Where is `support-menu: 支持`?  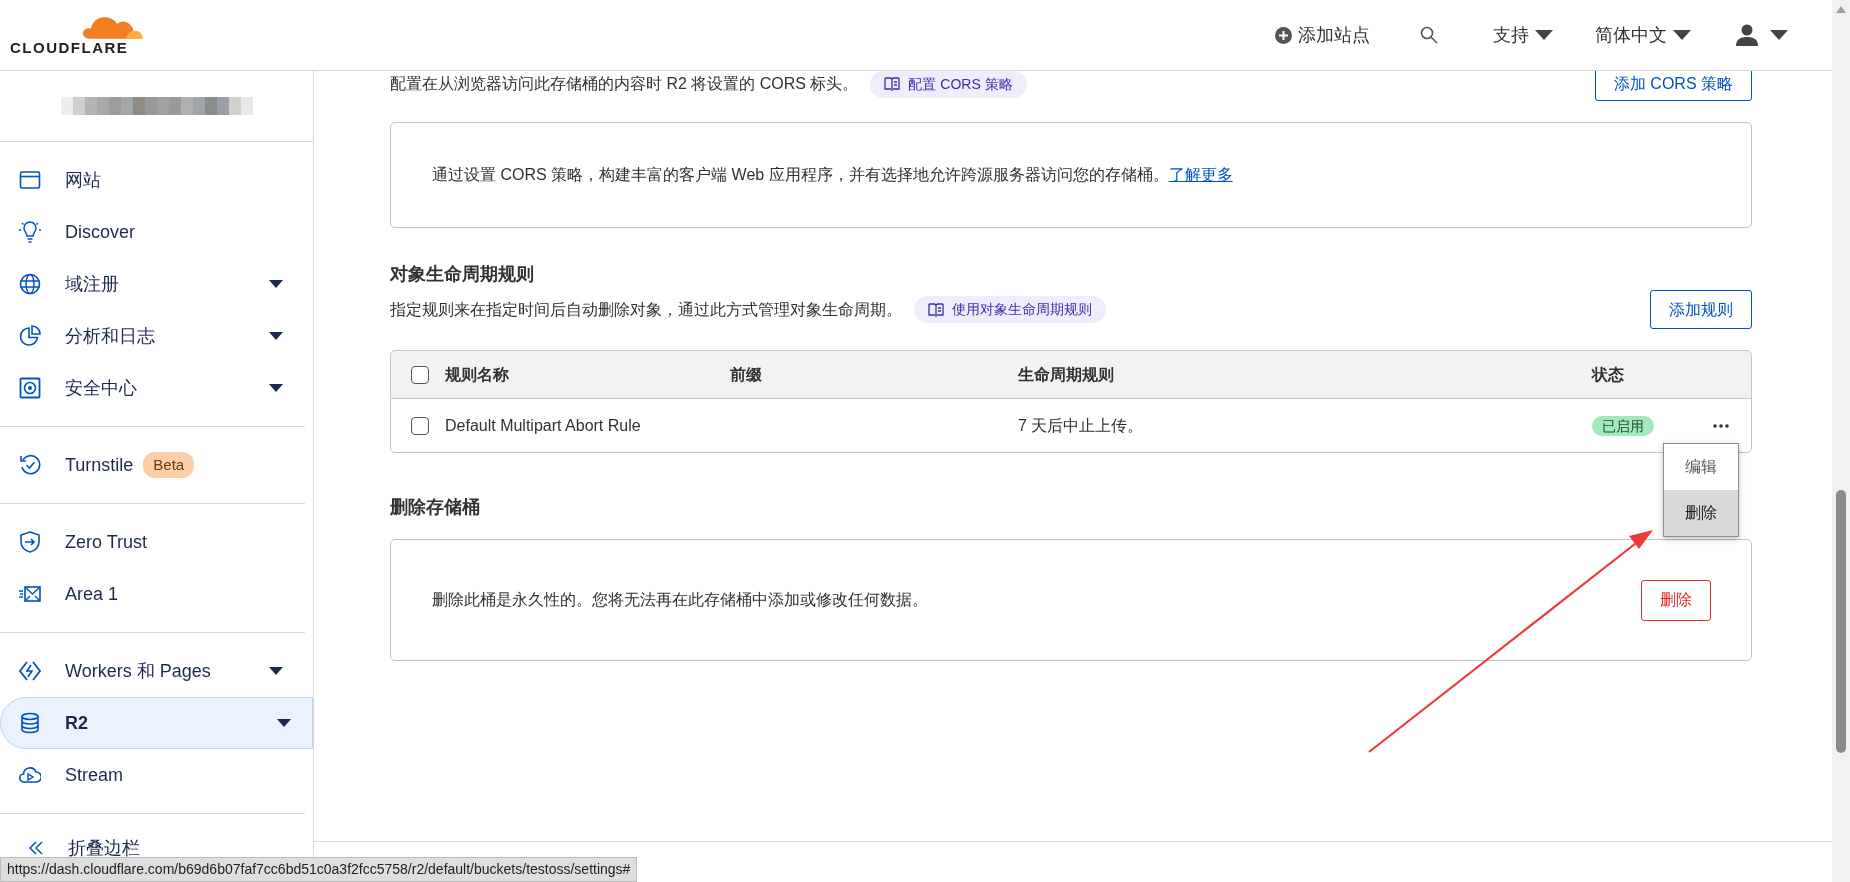
support-menu: 支持 is located at coordinates (1523, 35).